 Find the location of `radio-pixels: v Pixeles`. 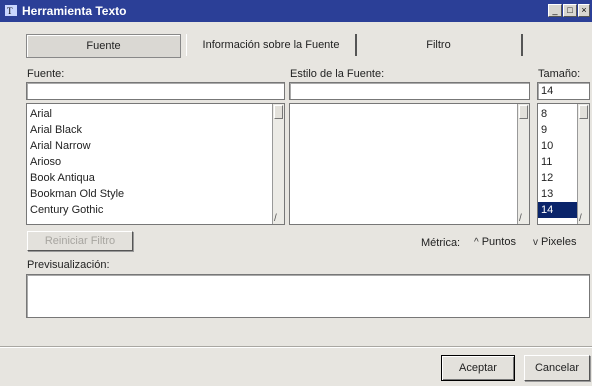

radio-pixels: v Pixeles is located at coordinates (554, 242).